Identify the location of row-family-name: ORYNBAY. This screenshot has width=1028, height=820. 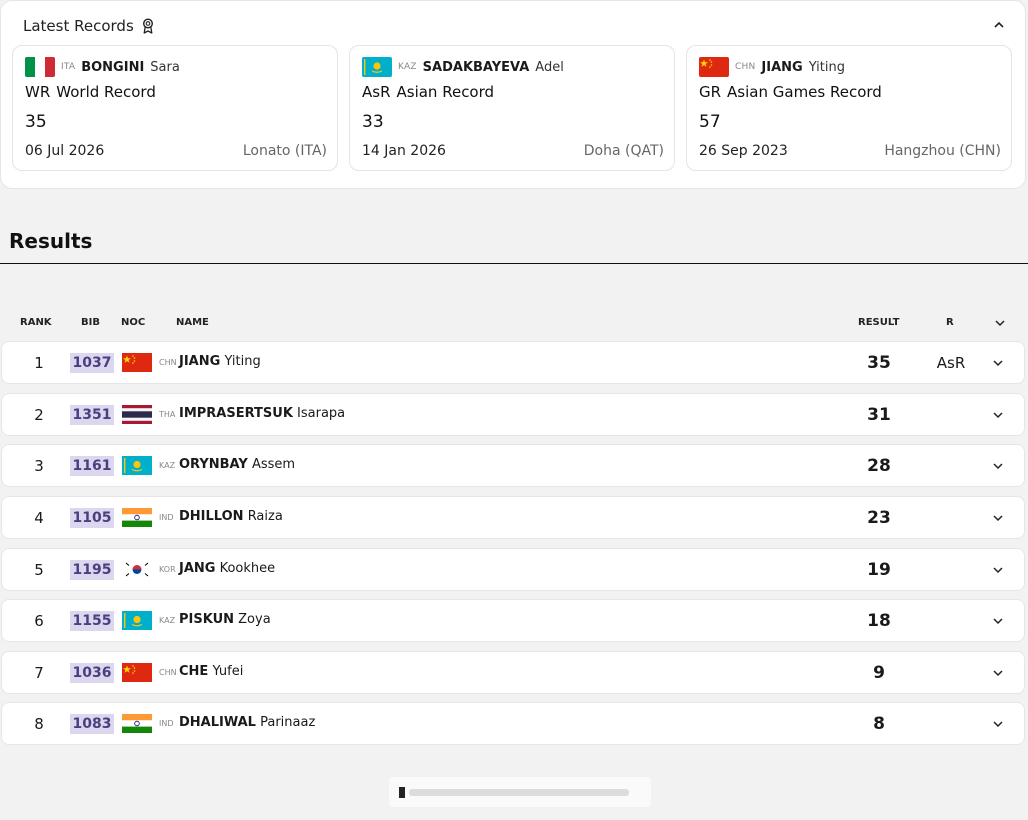
(213, 464).